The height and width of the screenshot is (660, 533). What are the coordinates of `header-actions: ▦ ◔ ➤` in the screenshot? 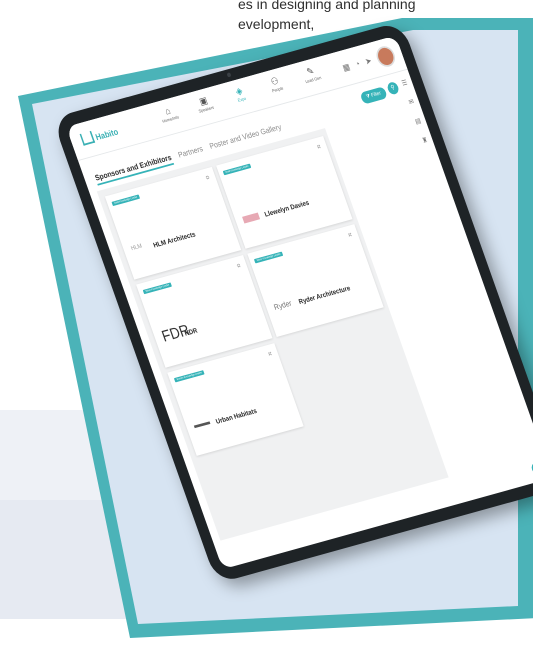 It's located at (369, 61).